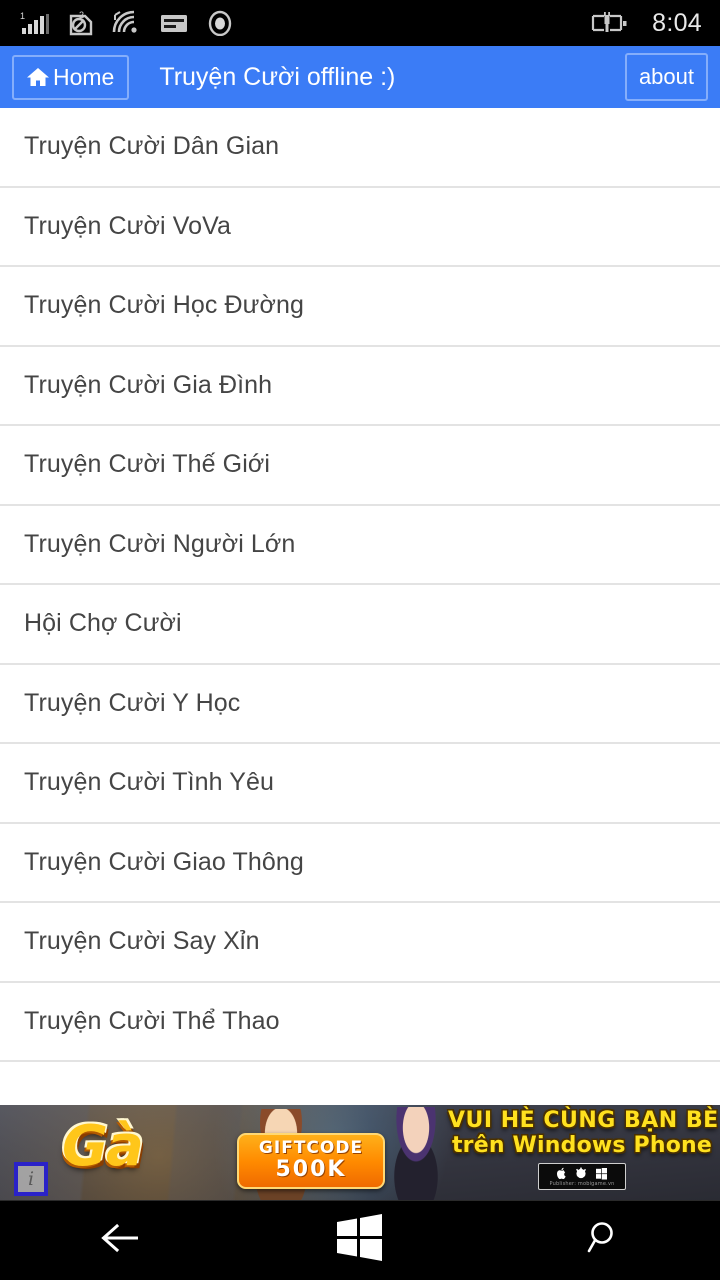 The height and width of the screenshot is (1280, 720). What do you see at coordinates (360, 307) in the screenshot?
I see `list-item: Truyện Cười Học Đường` at bounding box center [360, 307].